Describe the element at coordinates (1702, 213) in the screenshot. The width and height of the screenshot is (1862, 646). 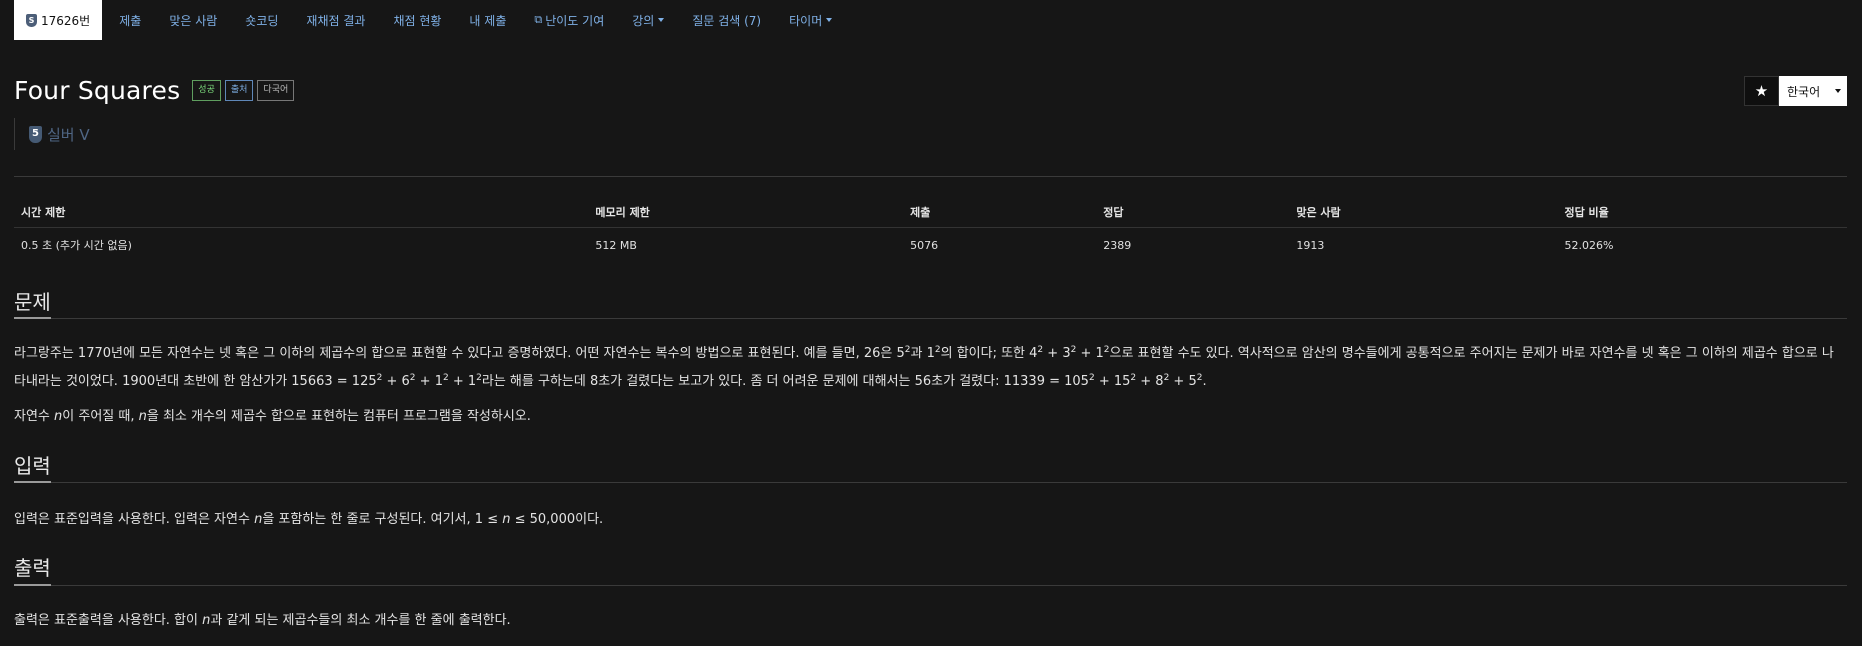
I see `col-accept-ratio: 정답 비율` at that location.